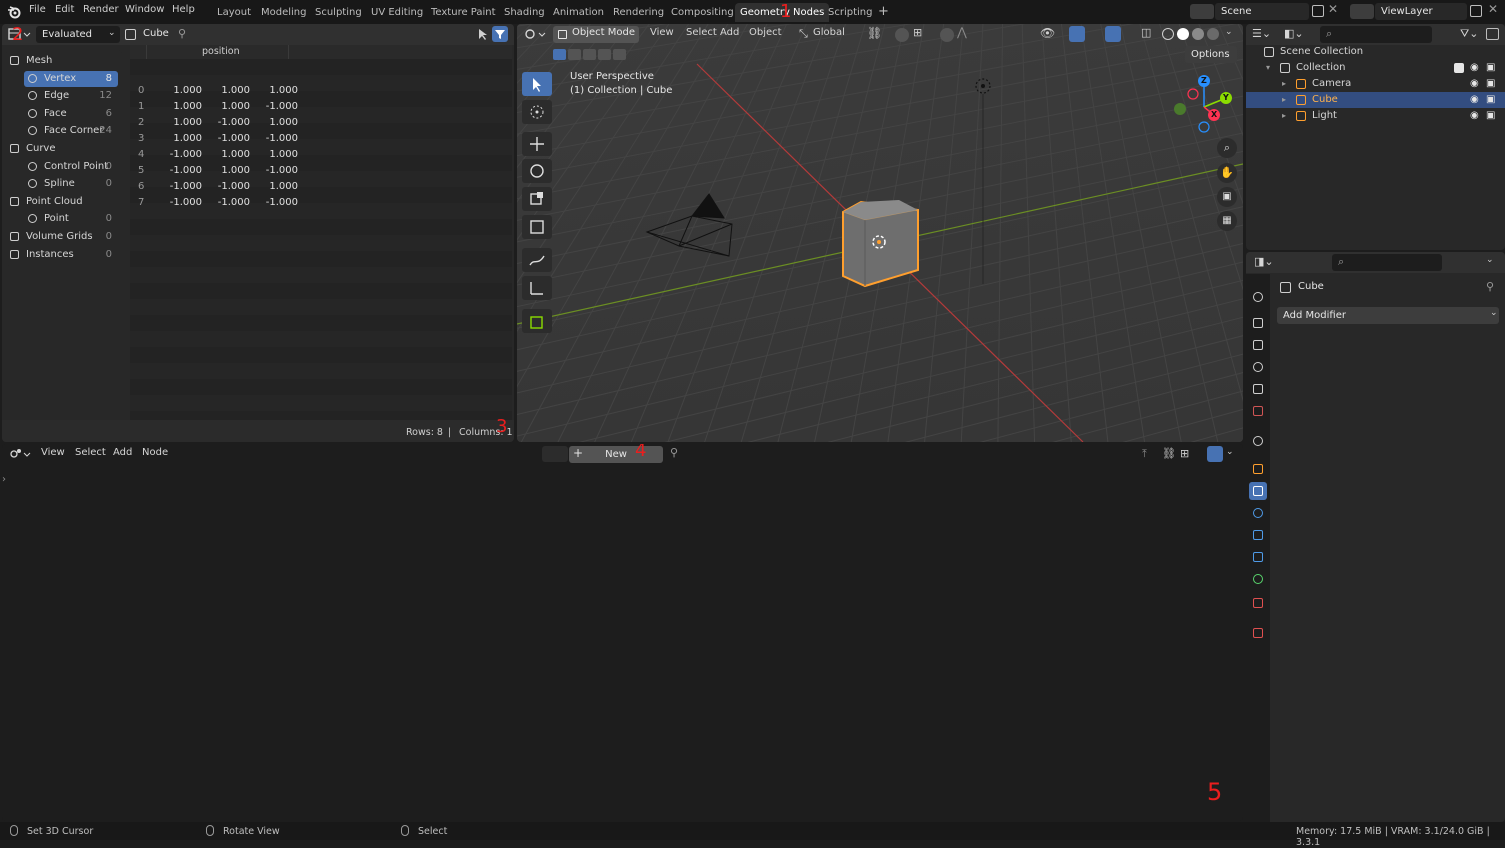  I want to click on data-tab-icon, so click(1258, 579).